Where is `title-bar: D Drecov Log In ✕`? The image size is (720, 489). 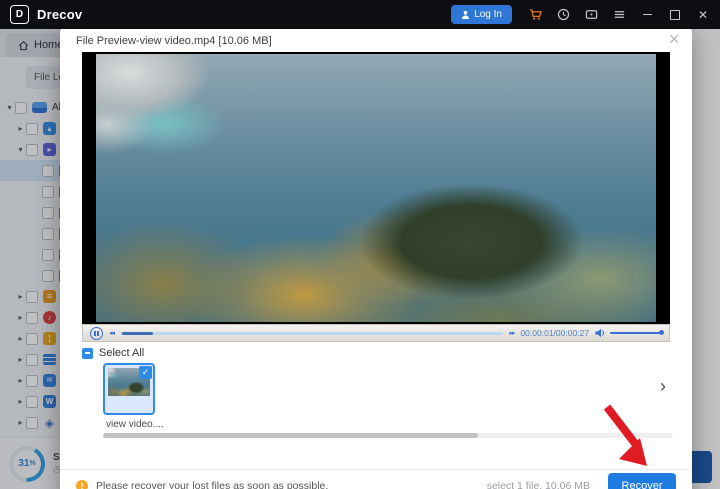 title-bar: D Drecov Log In ✕ is located at coordinates (360, 14).